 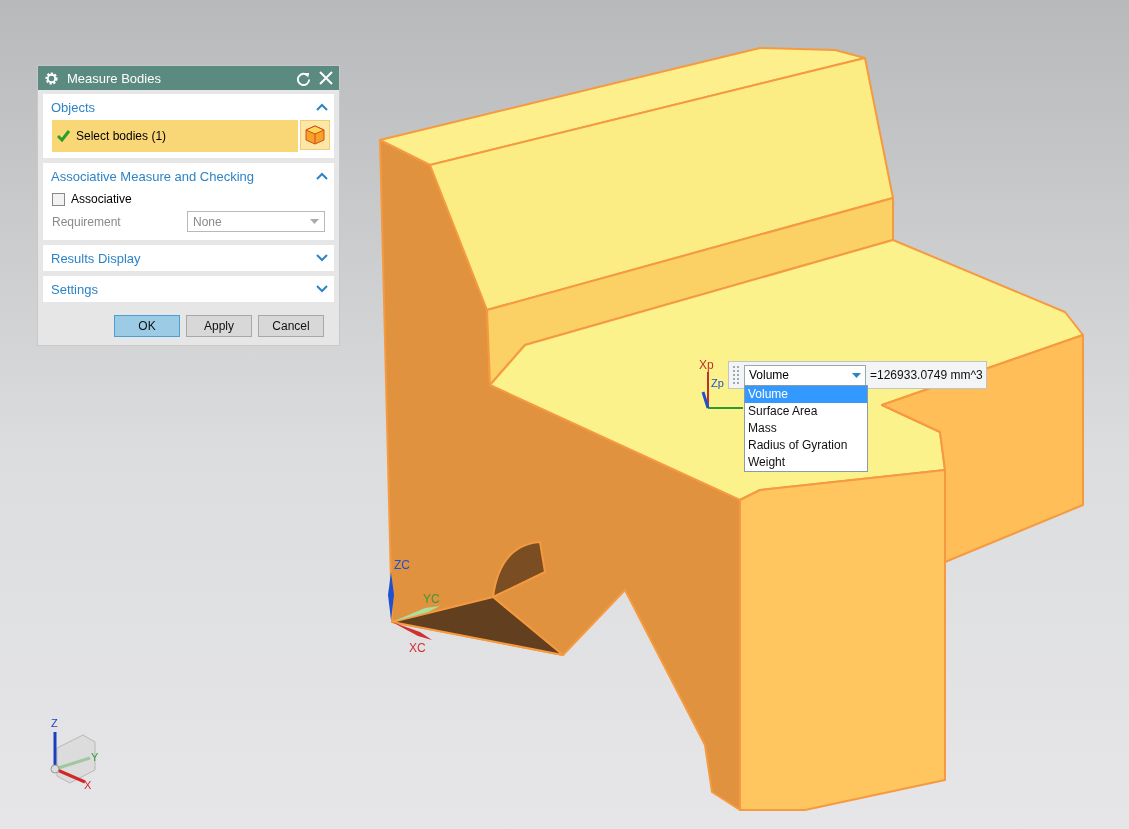 What do you see at coordinates (806, 428) in the screenshot?
I see `dropdown-option: Mass` at bounding box center [806, 428].